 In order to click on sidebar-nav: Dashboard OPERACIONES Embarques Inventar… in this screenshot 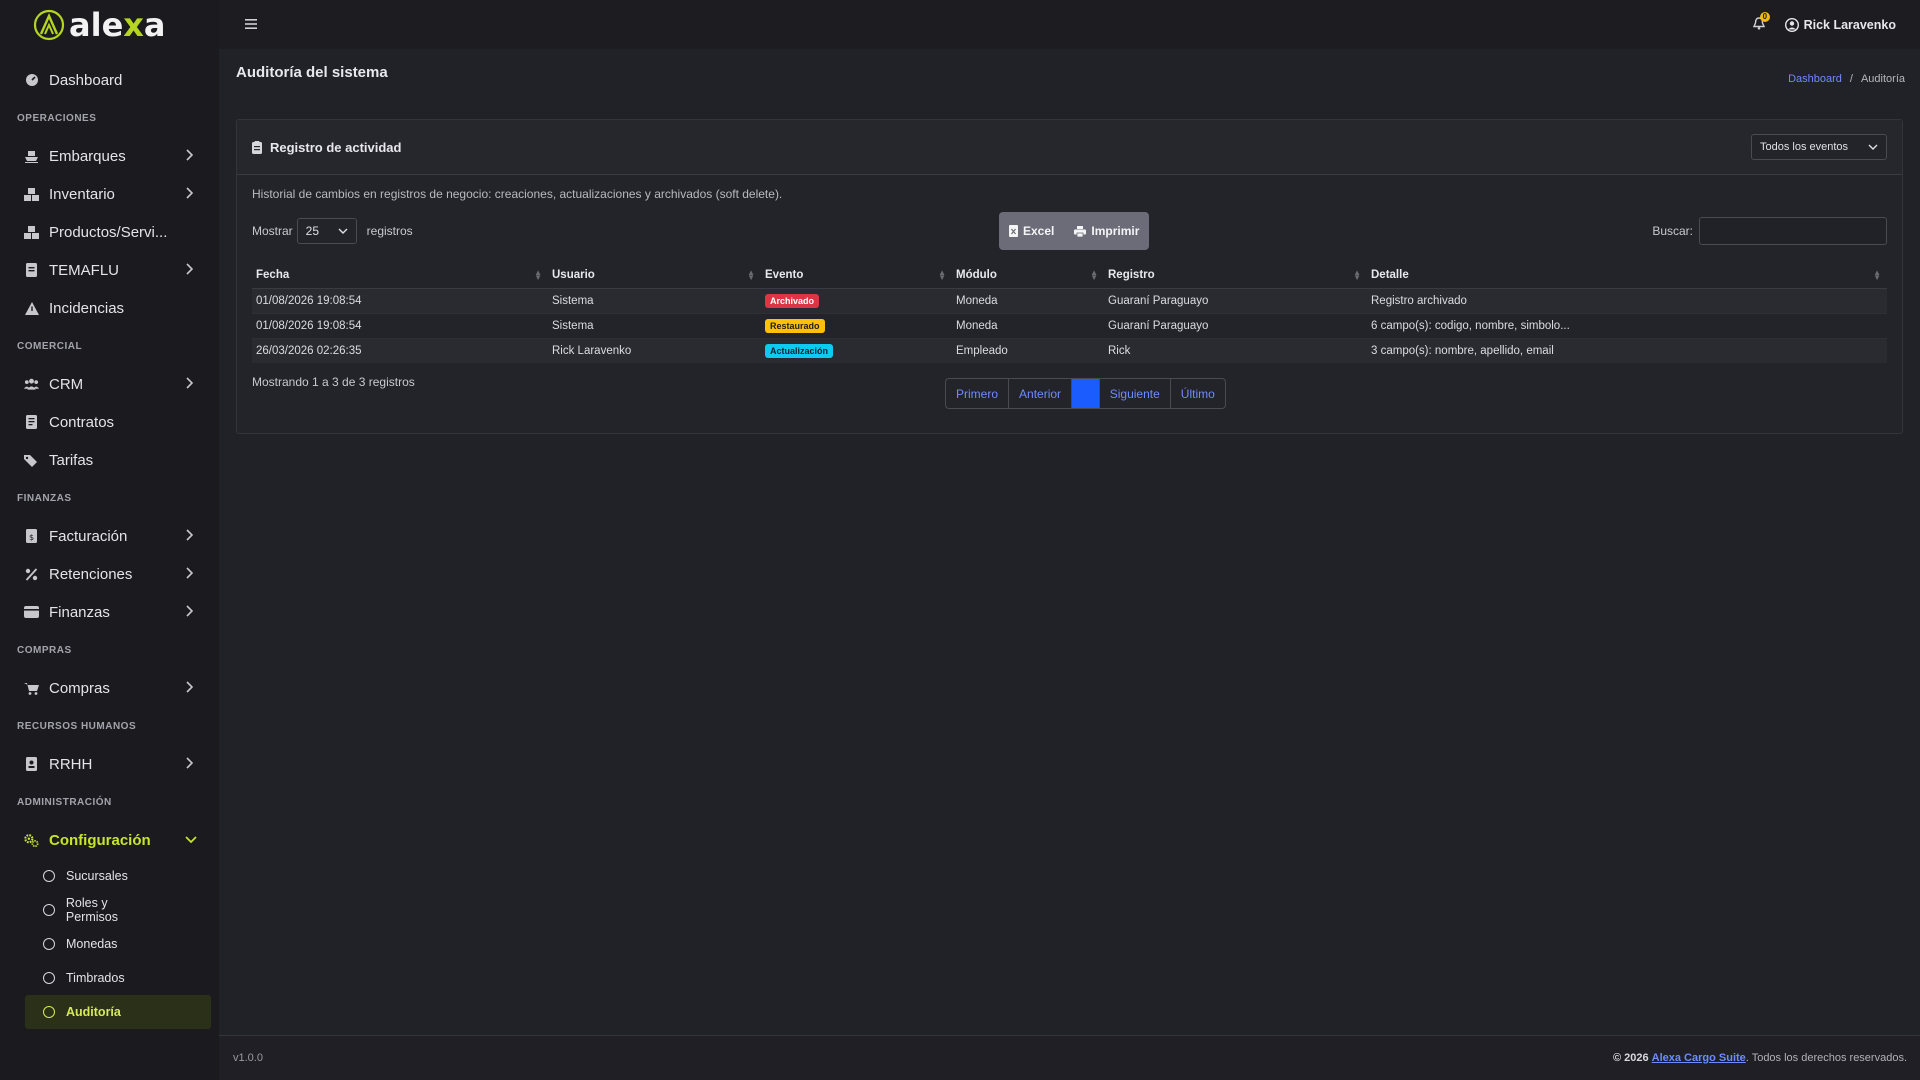, I will do `click(109, 460)`.